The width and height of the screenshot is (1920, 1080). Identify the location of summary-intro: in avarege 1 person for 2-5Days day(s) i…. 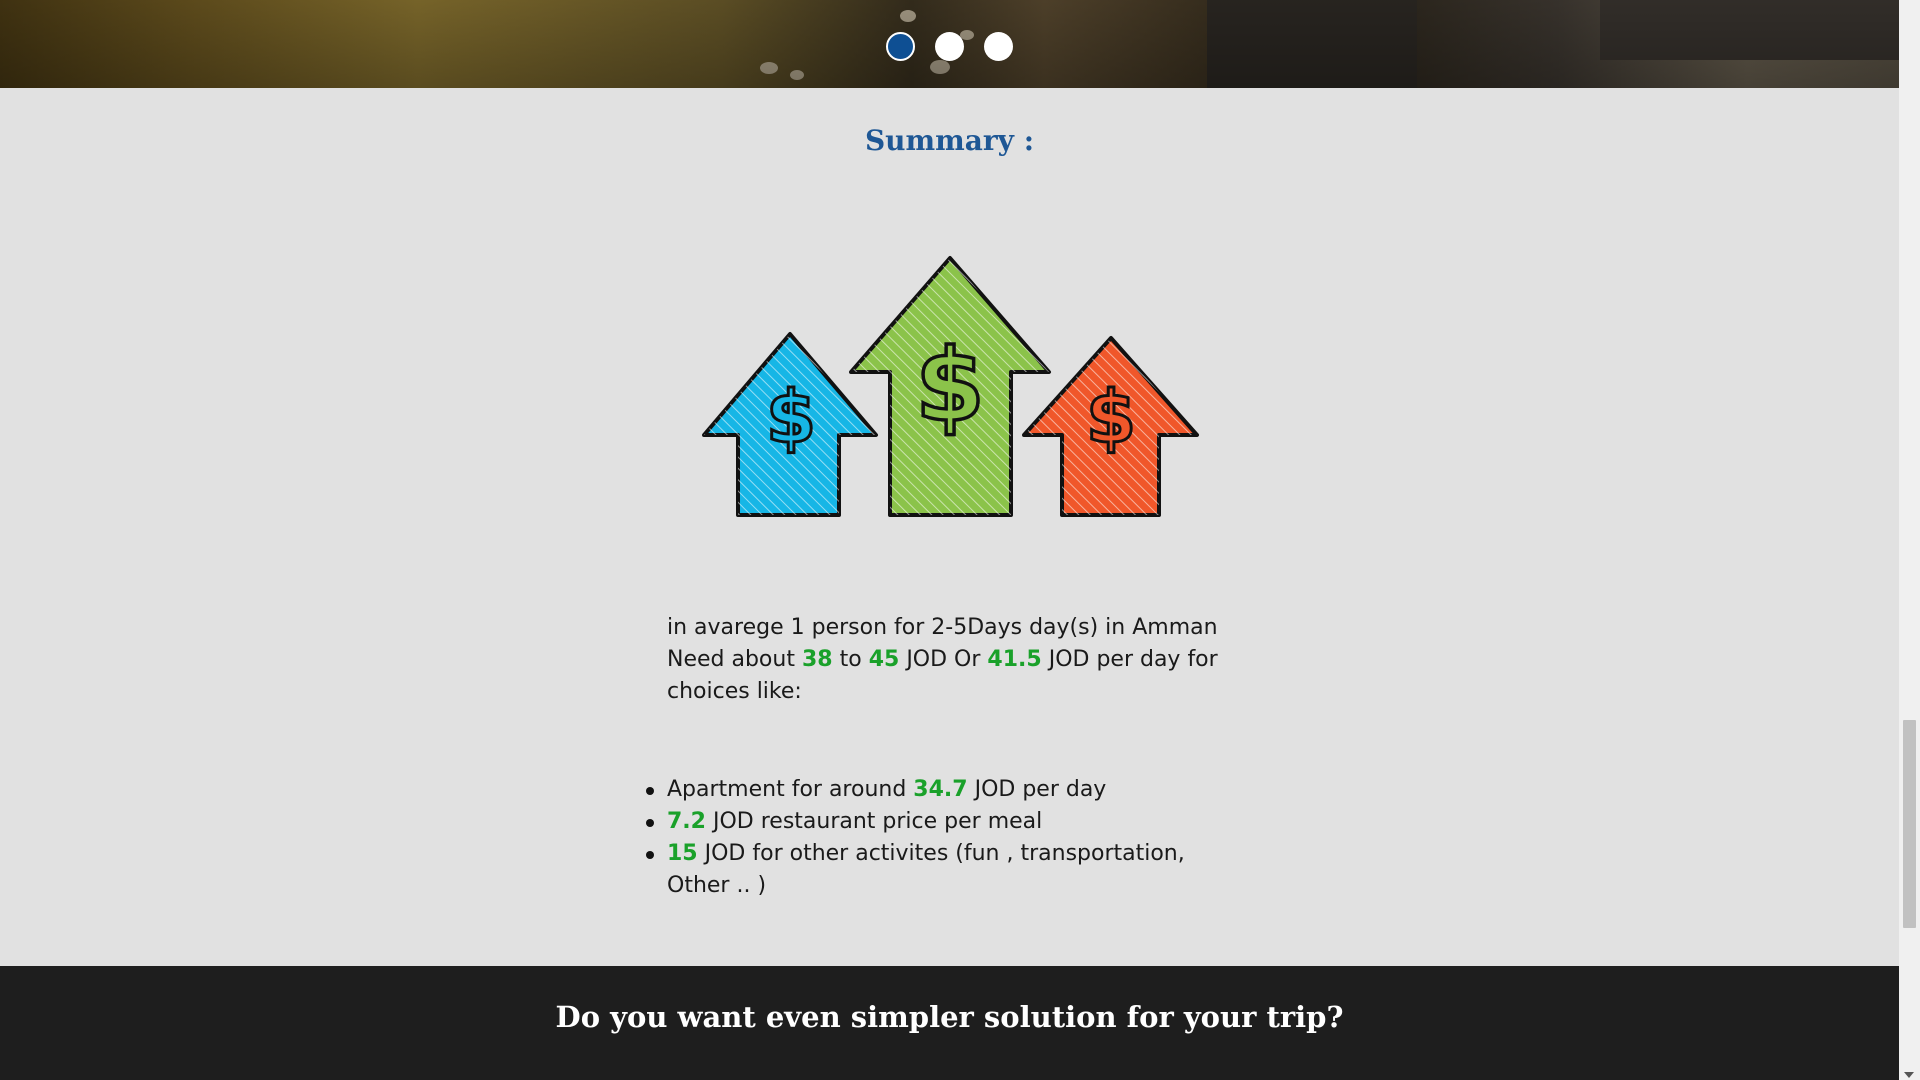
(962, 660).